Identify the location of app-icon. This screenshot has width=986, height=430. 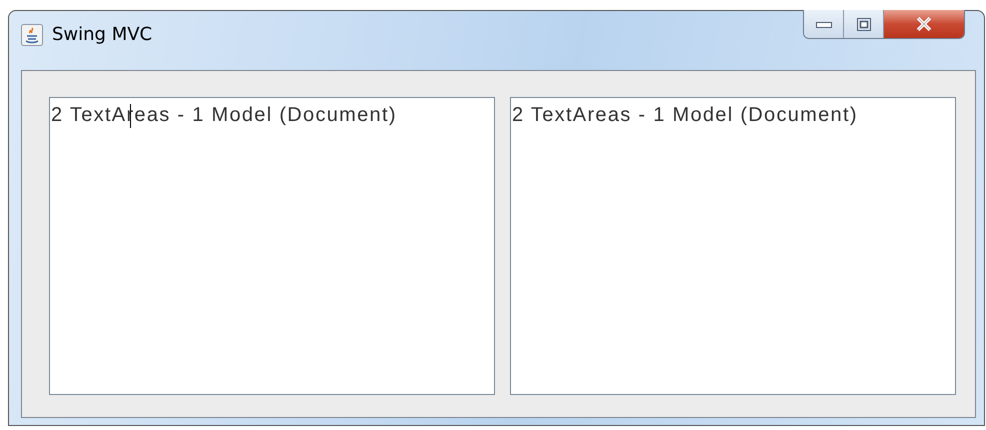
(32, 35).